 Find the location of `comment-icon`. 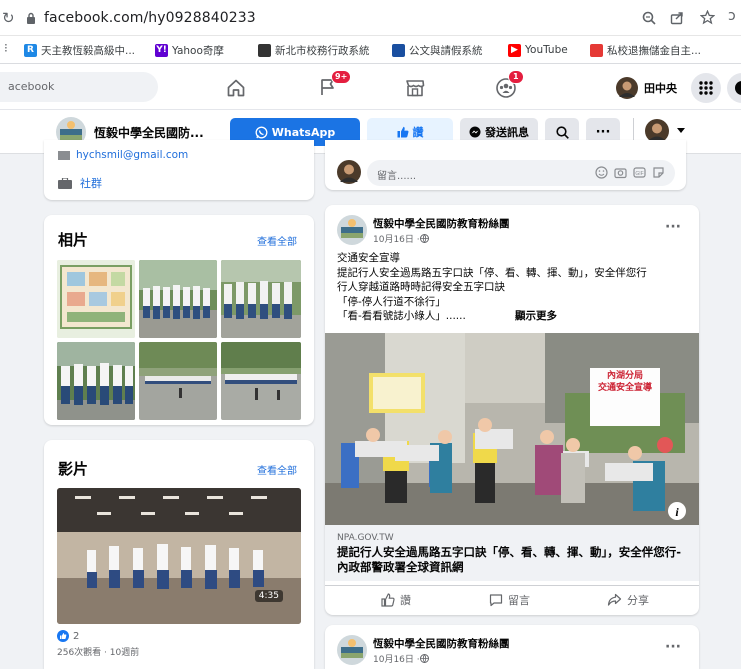

comment-icon is located at coordinates (496, 600).